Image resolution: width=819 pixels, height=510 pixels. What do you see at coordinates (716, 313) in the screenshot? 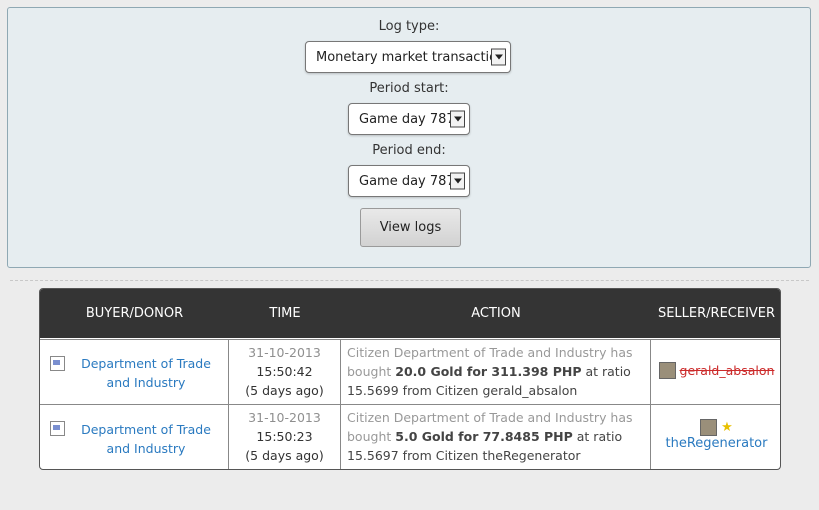
I see `column-header-seller: SELLER/RECEIVER` at bounding box center [716, 313].